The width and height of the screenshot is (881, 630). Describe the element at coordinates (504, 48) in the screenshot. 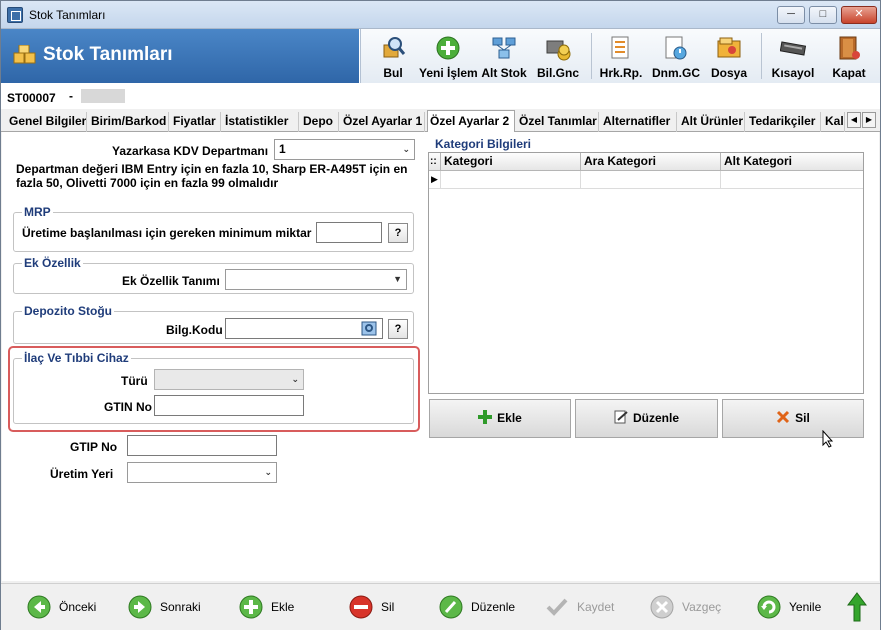

I see `substock-icon` at that location.